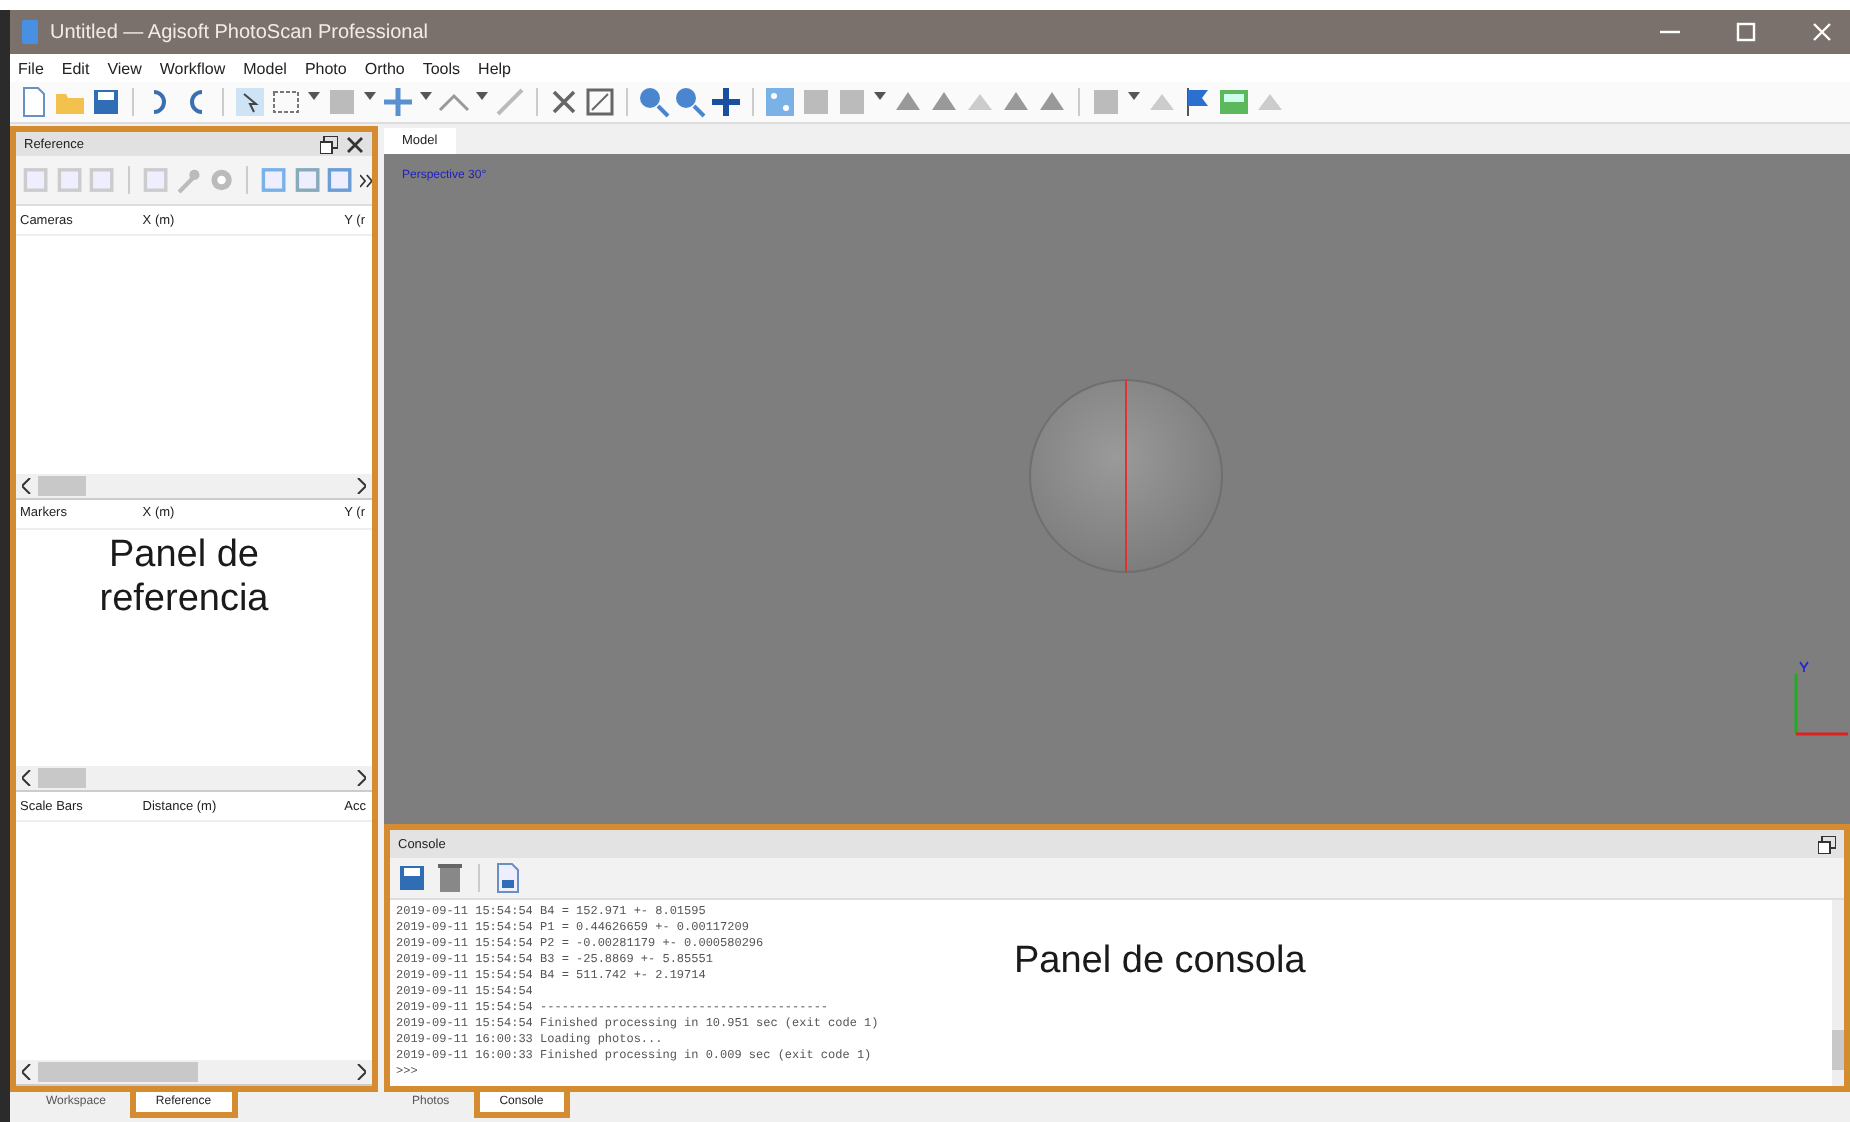  What do you see at coordinates (250, 102) in the screenshot?
I see `select-icon` at bounding box center [250, 102].